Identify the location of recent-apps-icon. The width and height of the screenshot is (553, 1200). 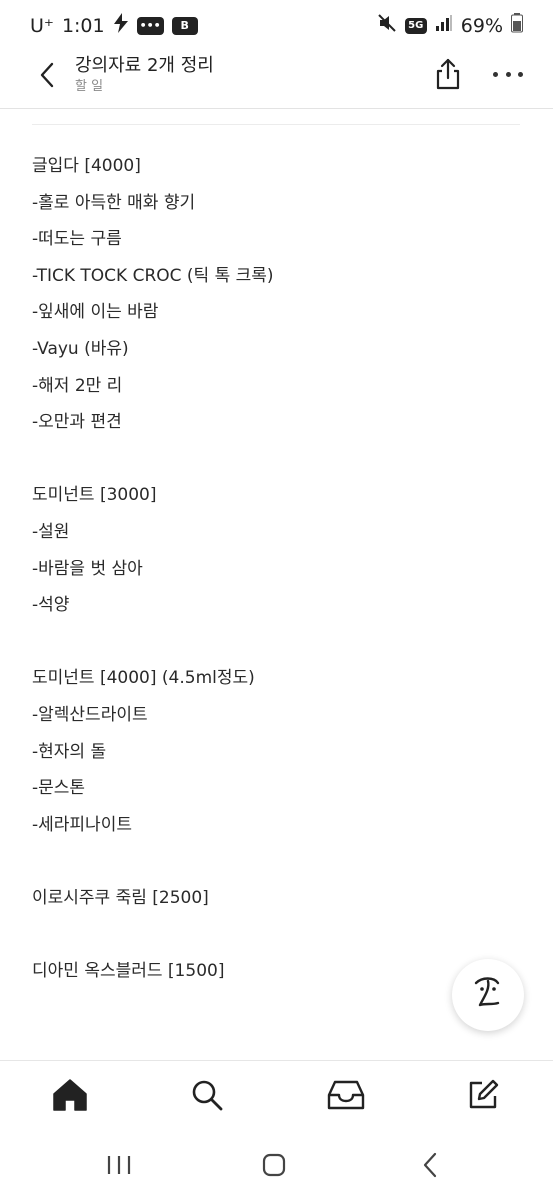
(119, 1167).